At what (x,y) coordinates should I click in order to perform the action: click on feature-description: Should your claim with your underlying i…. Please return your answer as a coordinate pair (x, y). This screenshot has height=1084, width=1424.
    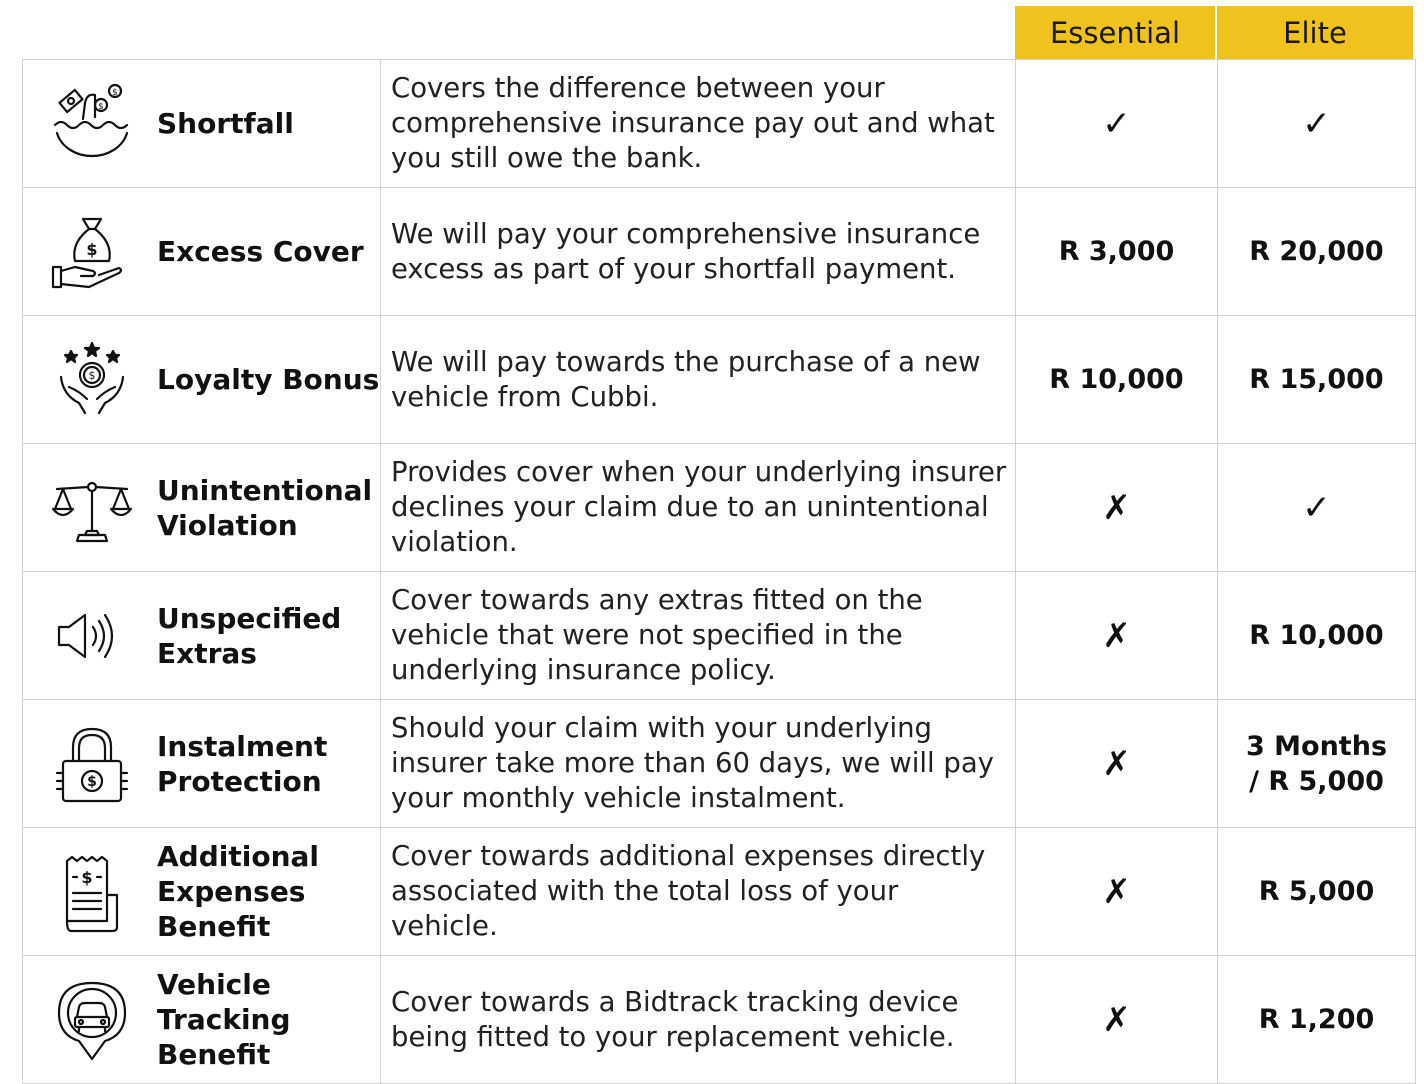
    Looking at the image, I should click on (692, 763).